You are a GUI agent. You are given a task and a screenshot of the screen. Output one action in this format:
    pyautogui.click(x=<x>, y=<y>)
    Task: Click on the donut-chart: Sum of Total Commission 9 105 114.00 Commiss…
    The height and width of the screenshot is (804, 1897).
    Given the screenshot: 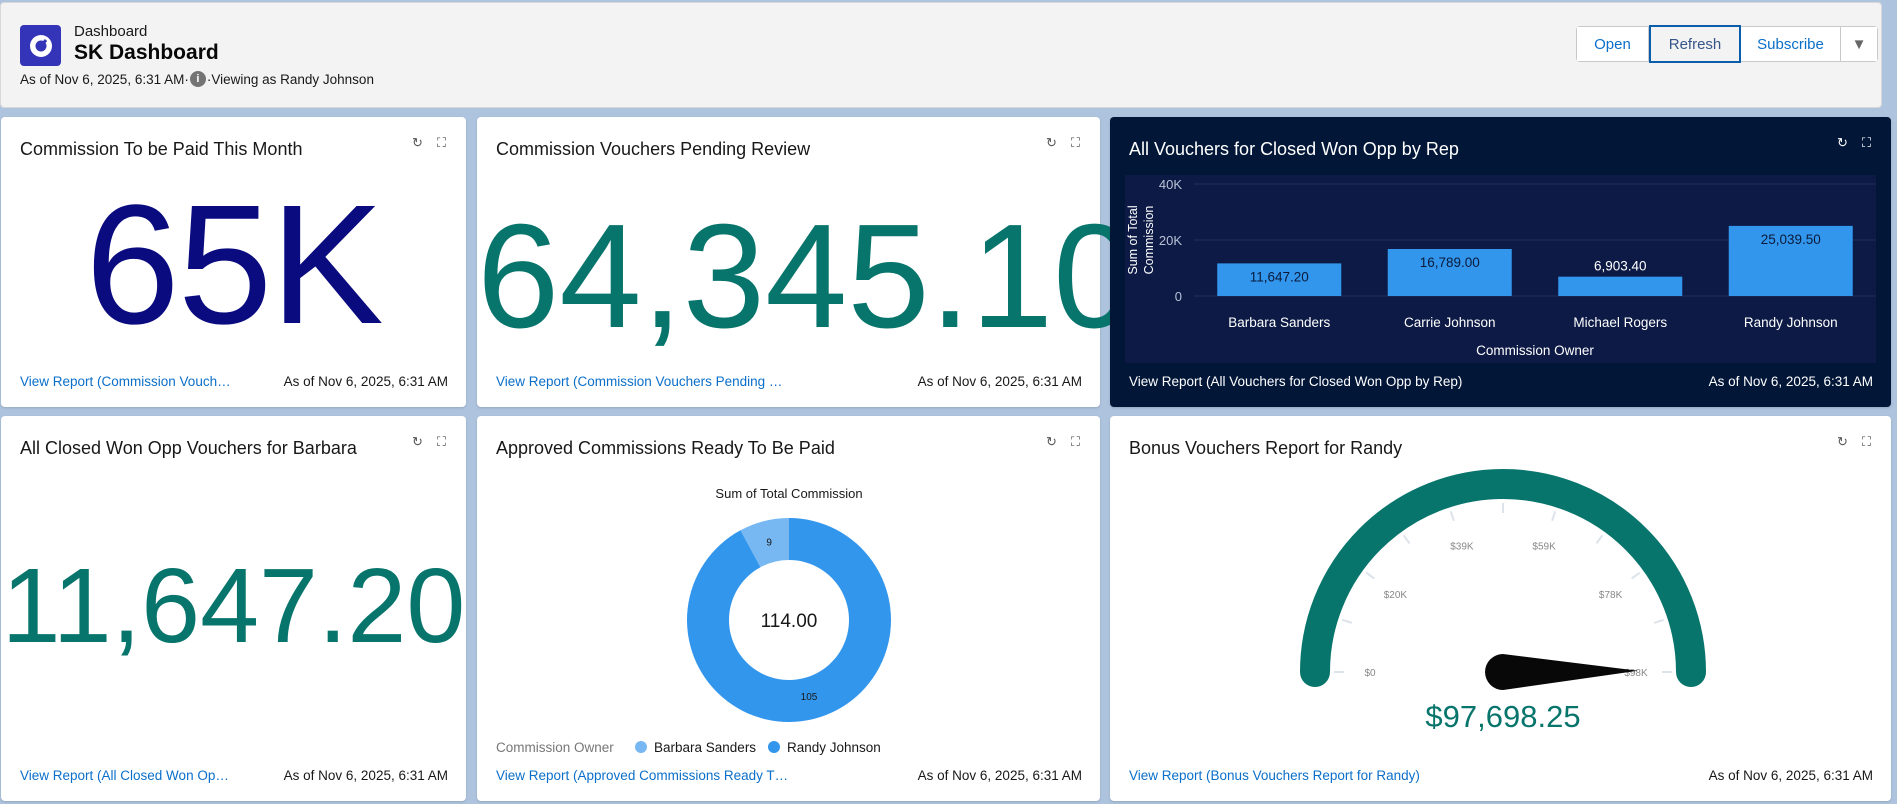 What is the action you would take?
    pyautogui.click(x=693, y=620)
    